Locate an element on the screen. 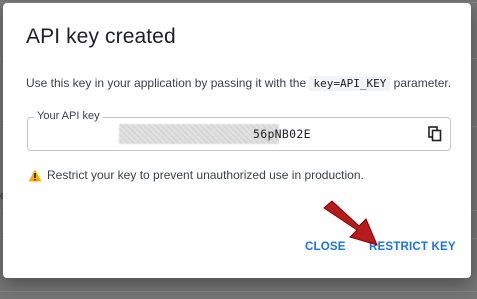 This screenshot has width=477, height=299. description-text-end: parameter. is located at coordinates (421, 83).